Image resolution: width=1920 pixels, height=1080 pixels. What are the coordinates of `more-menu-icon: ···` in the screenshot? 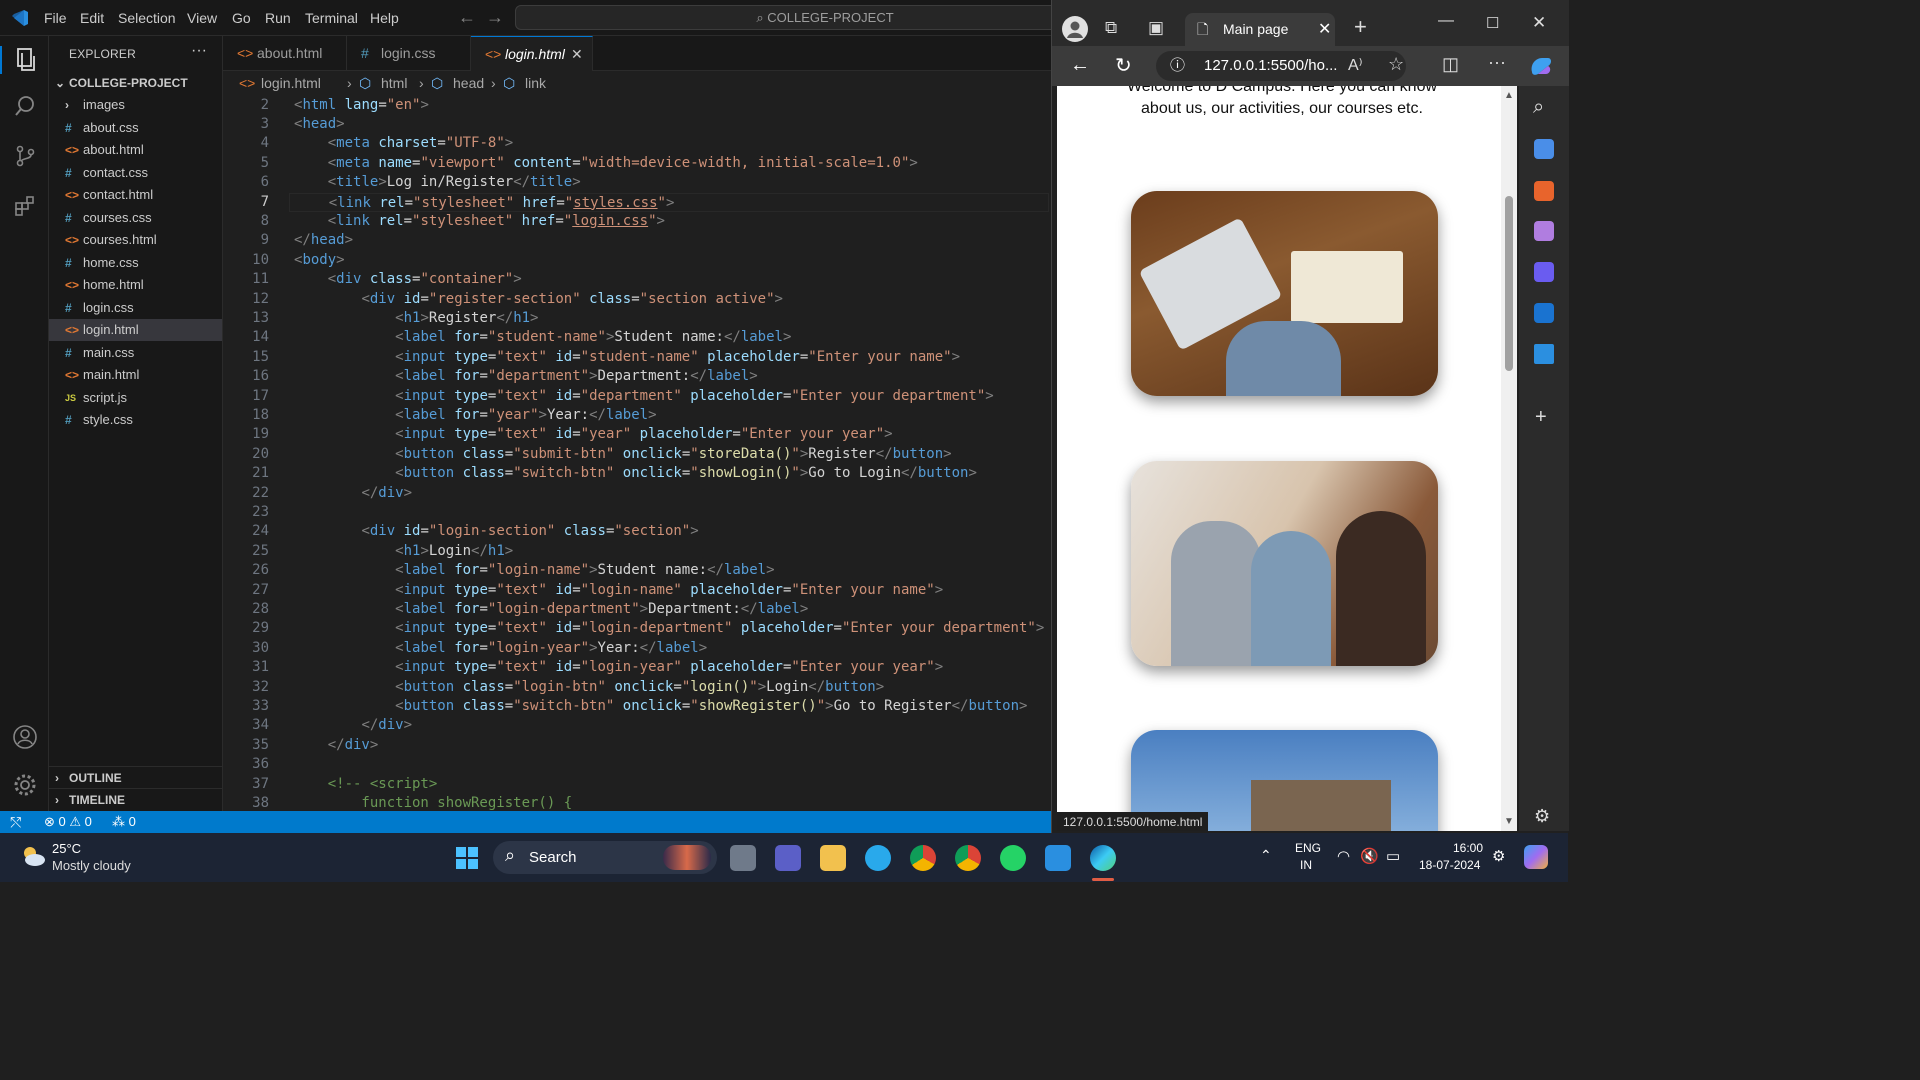 It's located at (1497, 62).